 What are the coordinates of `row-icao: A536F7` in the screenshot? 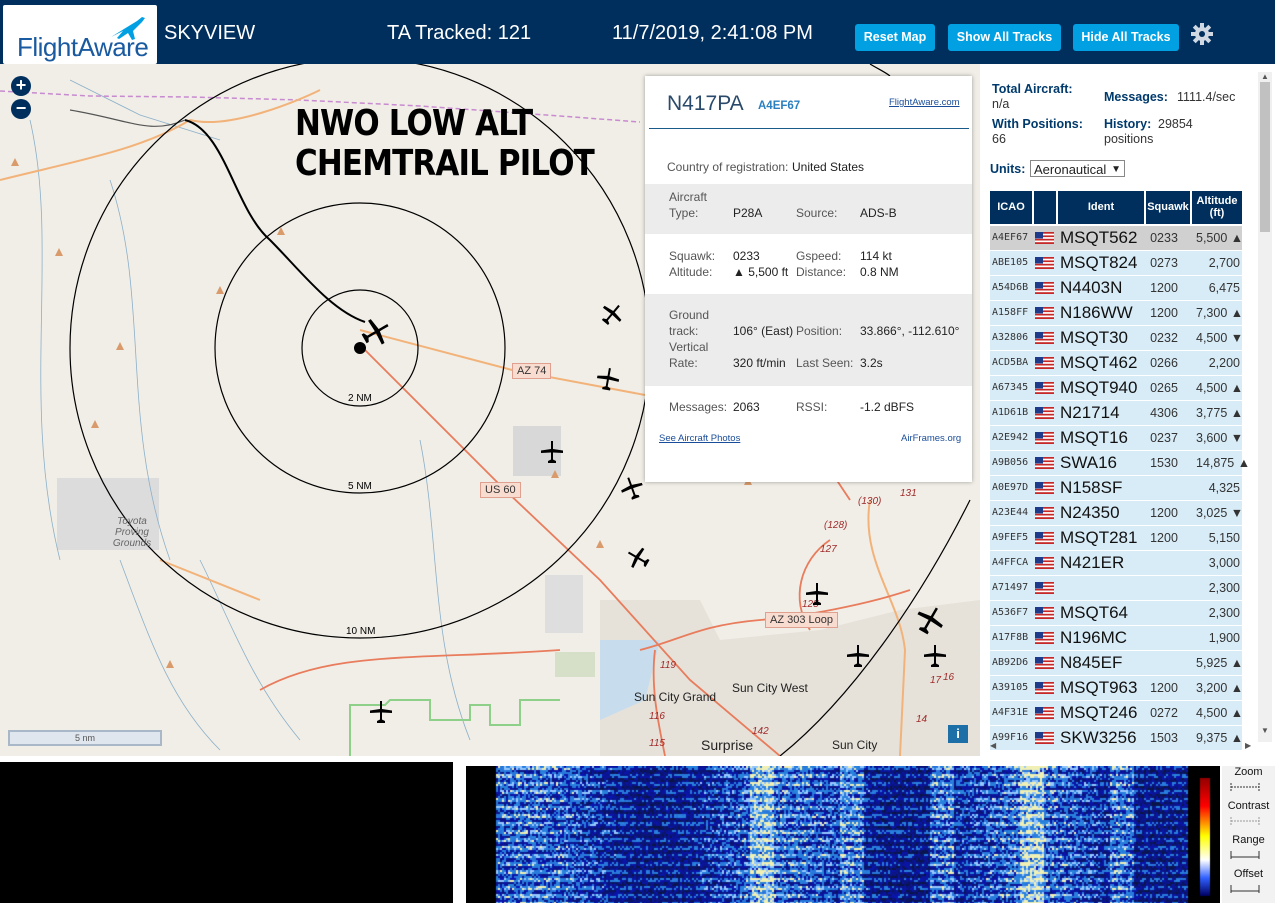 It's located at (1010, 612).